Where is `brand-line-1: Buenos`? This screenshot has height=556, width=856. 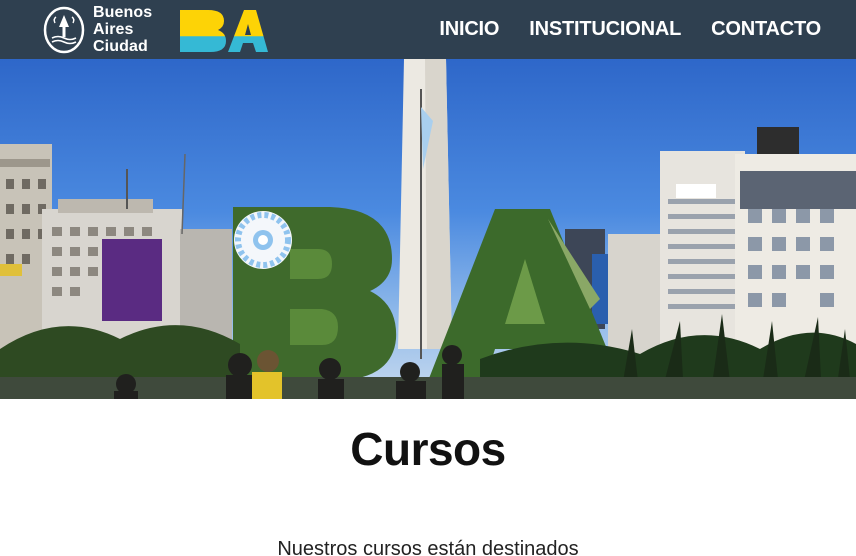
brand-line-1: Buenos is located at coordinates (123, 12).